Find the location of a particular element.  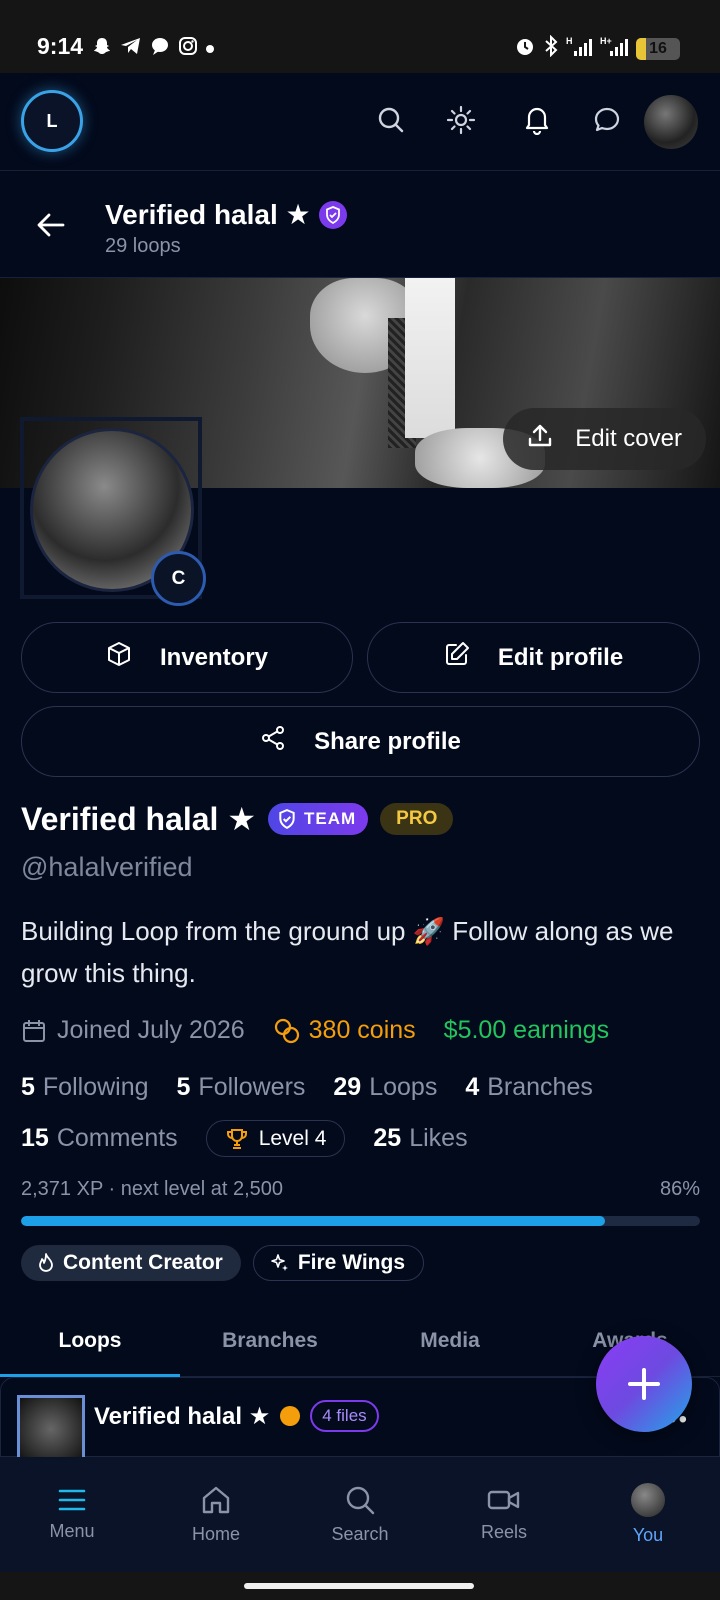

verified-shield-icon is located at coordinates (332, 214).